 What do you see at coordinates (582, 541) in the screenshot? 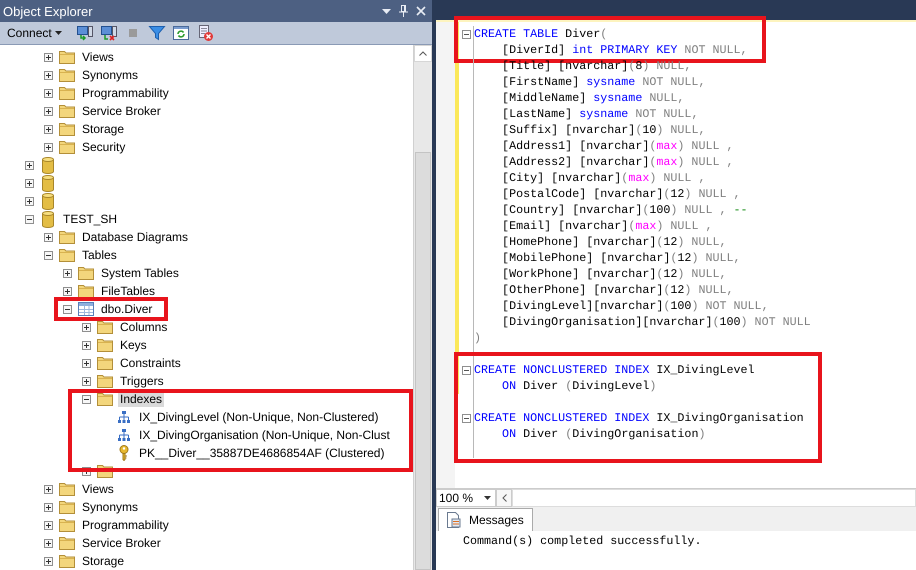
I see `message-text: Command(s) completed successfully.` at bounding box center [582, 541].